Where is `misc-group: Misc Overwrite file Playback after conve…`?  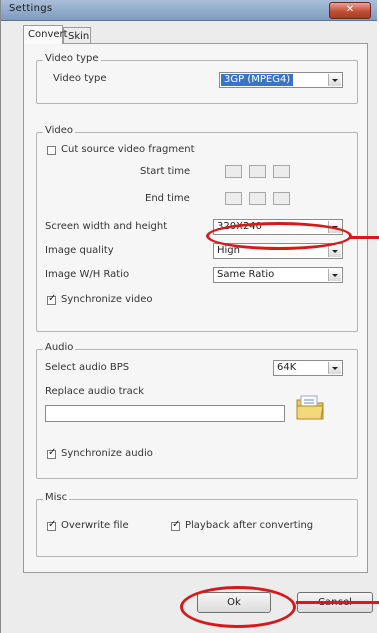
misc-group: Misc Overwrite file Playback after conve… is located at coordinates (197, 524).